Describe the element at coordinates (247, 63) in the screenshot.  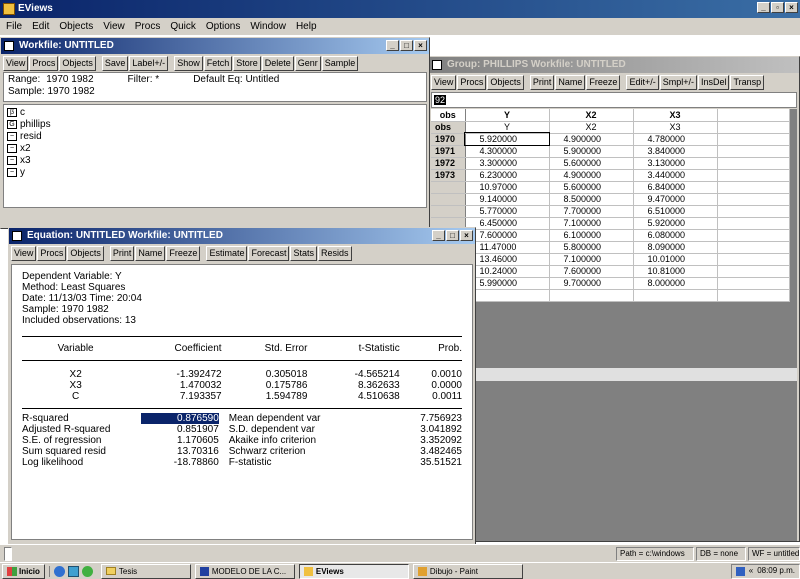
I see `wf-store-button: Store` at that location.